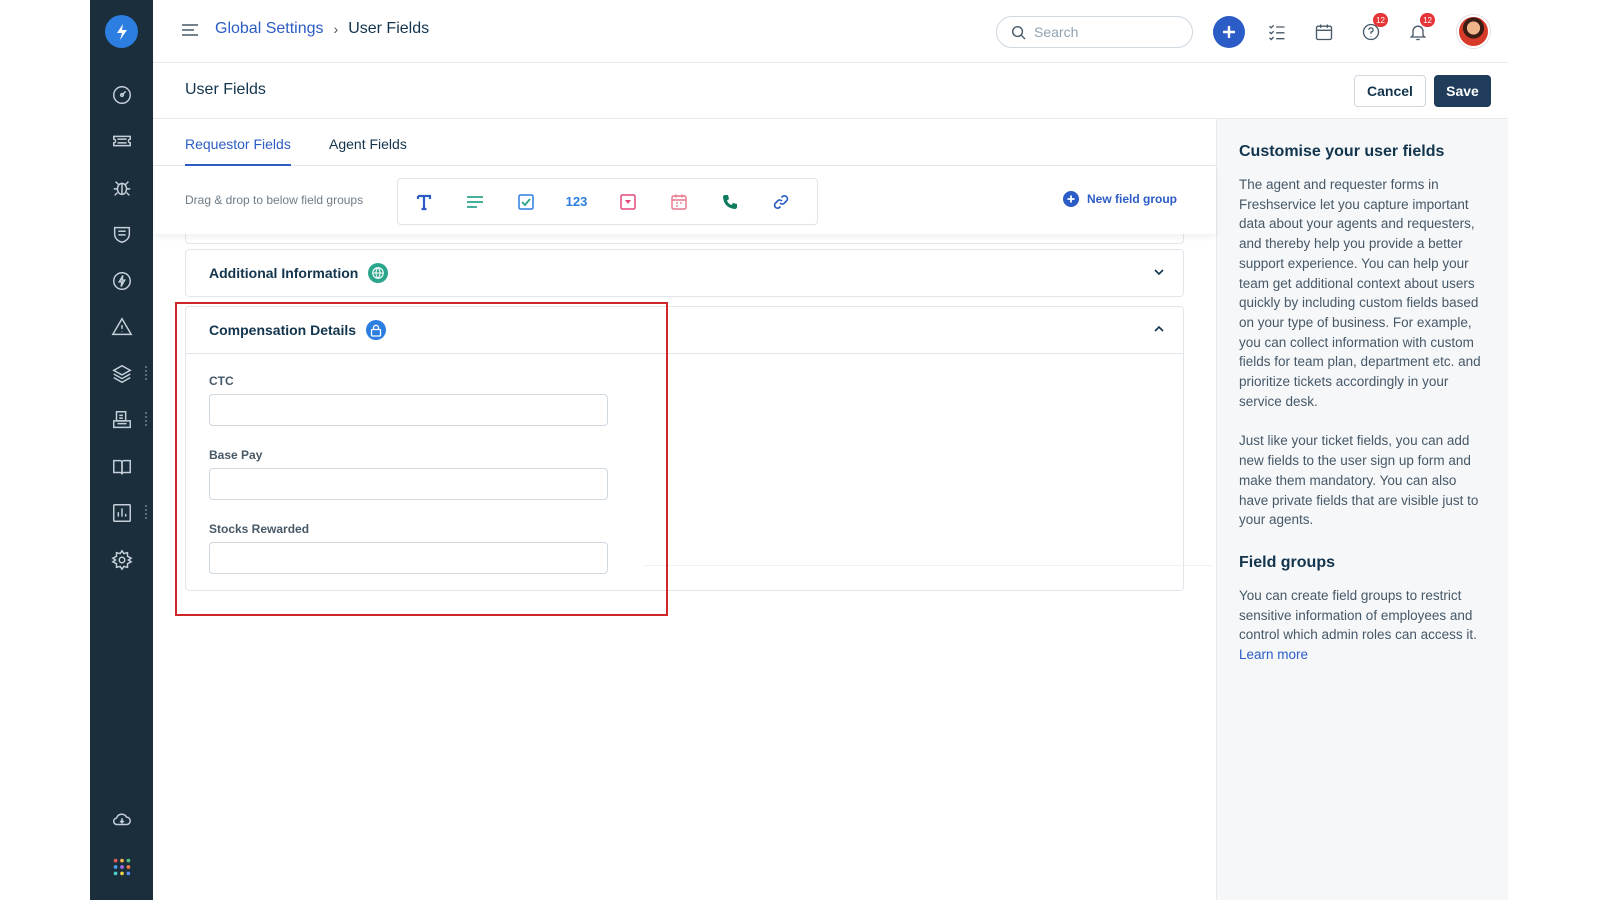 The height and width of the screenshot is (900, 1600). Describe the element at coordinates (1132, 199) in the screenshot. I see `new-field-group-label: New field group` at that location.